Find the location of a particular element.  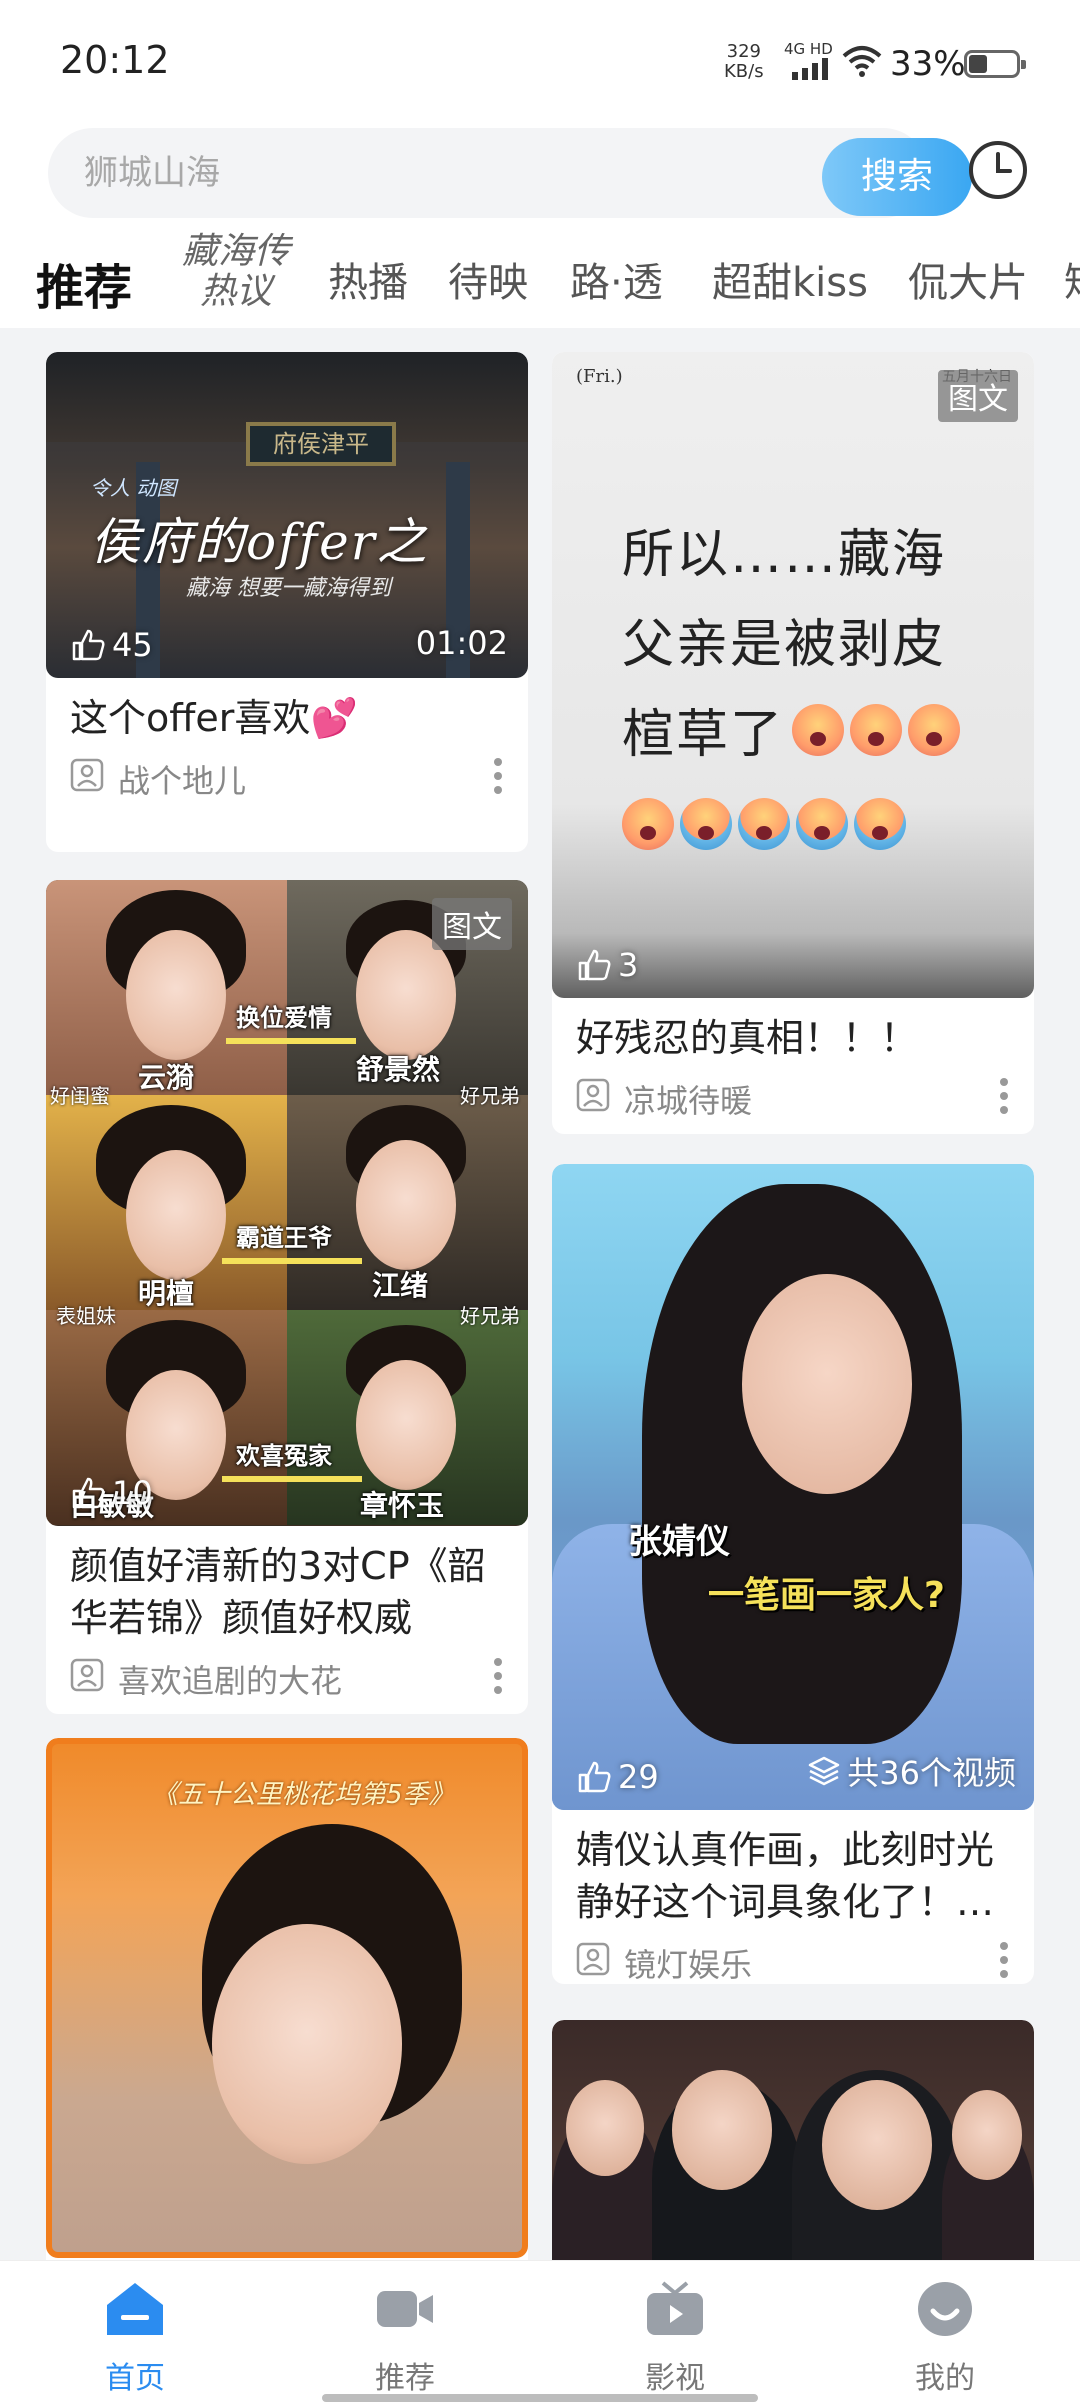

tab-leaks: 路·透 is located at coordinates (616, 279).